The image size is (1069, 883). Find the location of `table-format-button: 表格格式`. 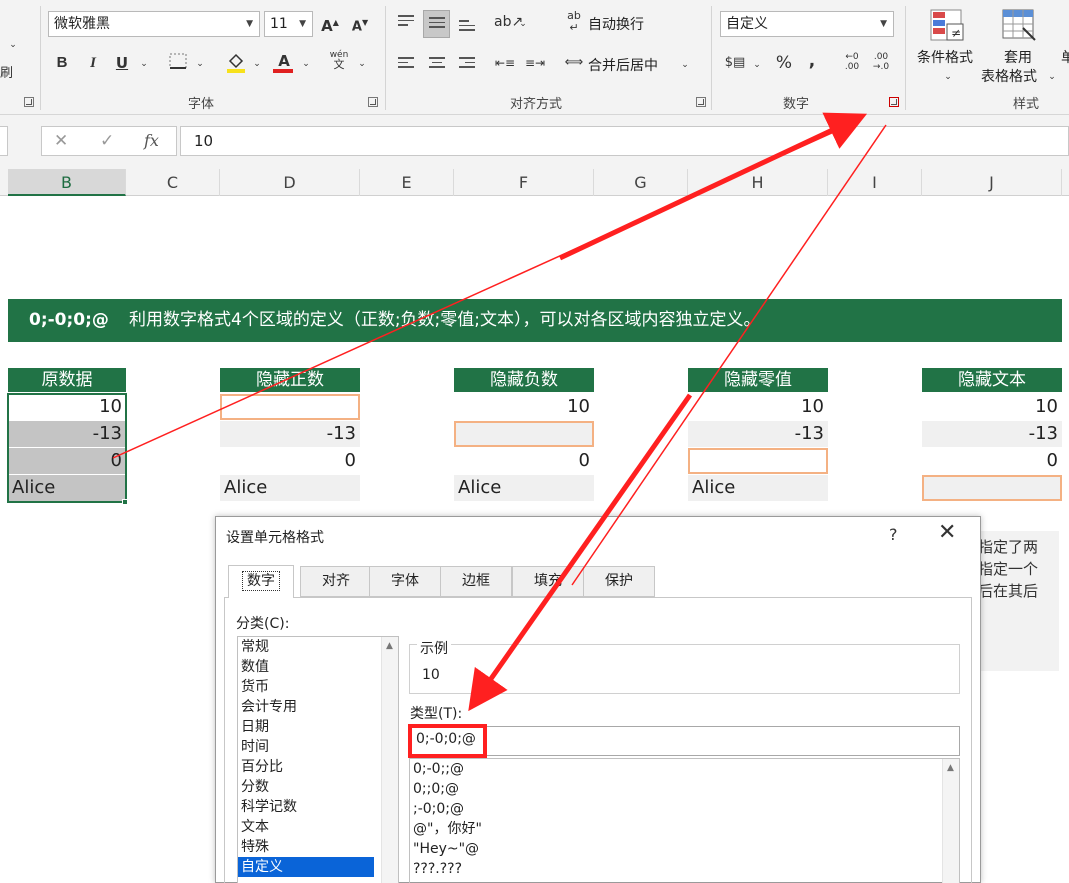

table-format-button: 表格格式 is located at coordinates (1009, 76).